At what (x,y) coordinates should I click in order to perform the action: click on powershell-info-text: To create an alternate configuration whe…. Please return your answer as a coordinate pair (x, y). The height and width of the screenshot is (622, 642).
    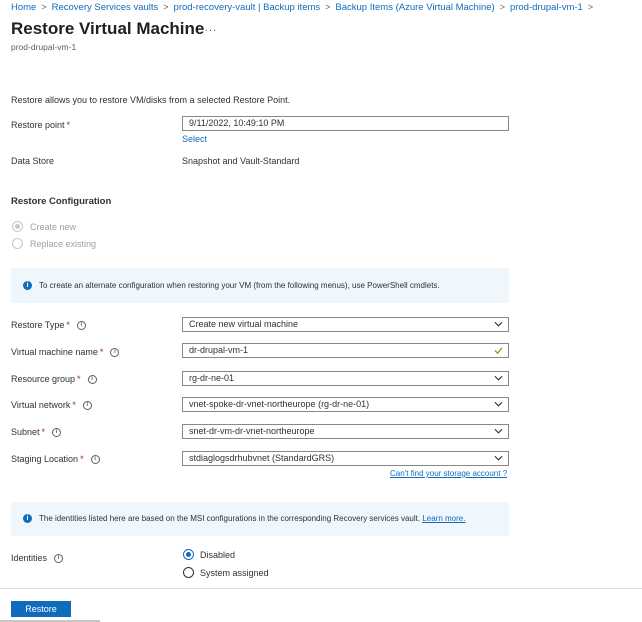
    Looking at the image, I should click on (239, 285).